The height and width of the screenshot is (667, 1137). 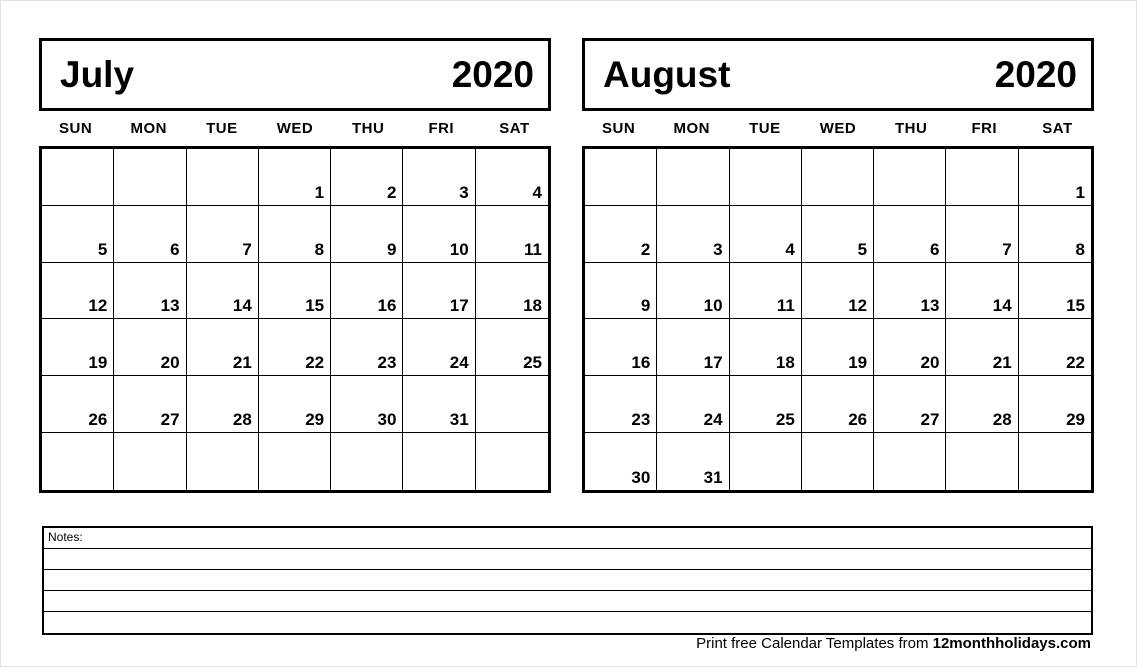 I want to click on day-number: 18, so click(x=532, y=306).